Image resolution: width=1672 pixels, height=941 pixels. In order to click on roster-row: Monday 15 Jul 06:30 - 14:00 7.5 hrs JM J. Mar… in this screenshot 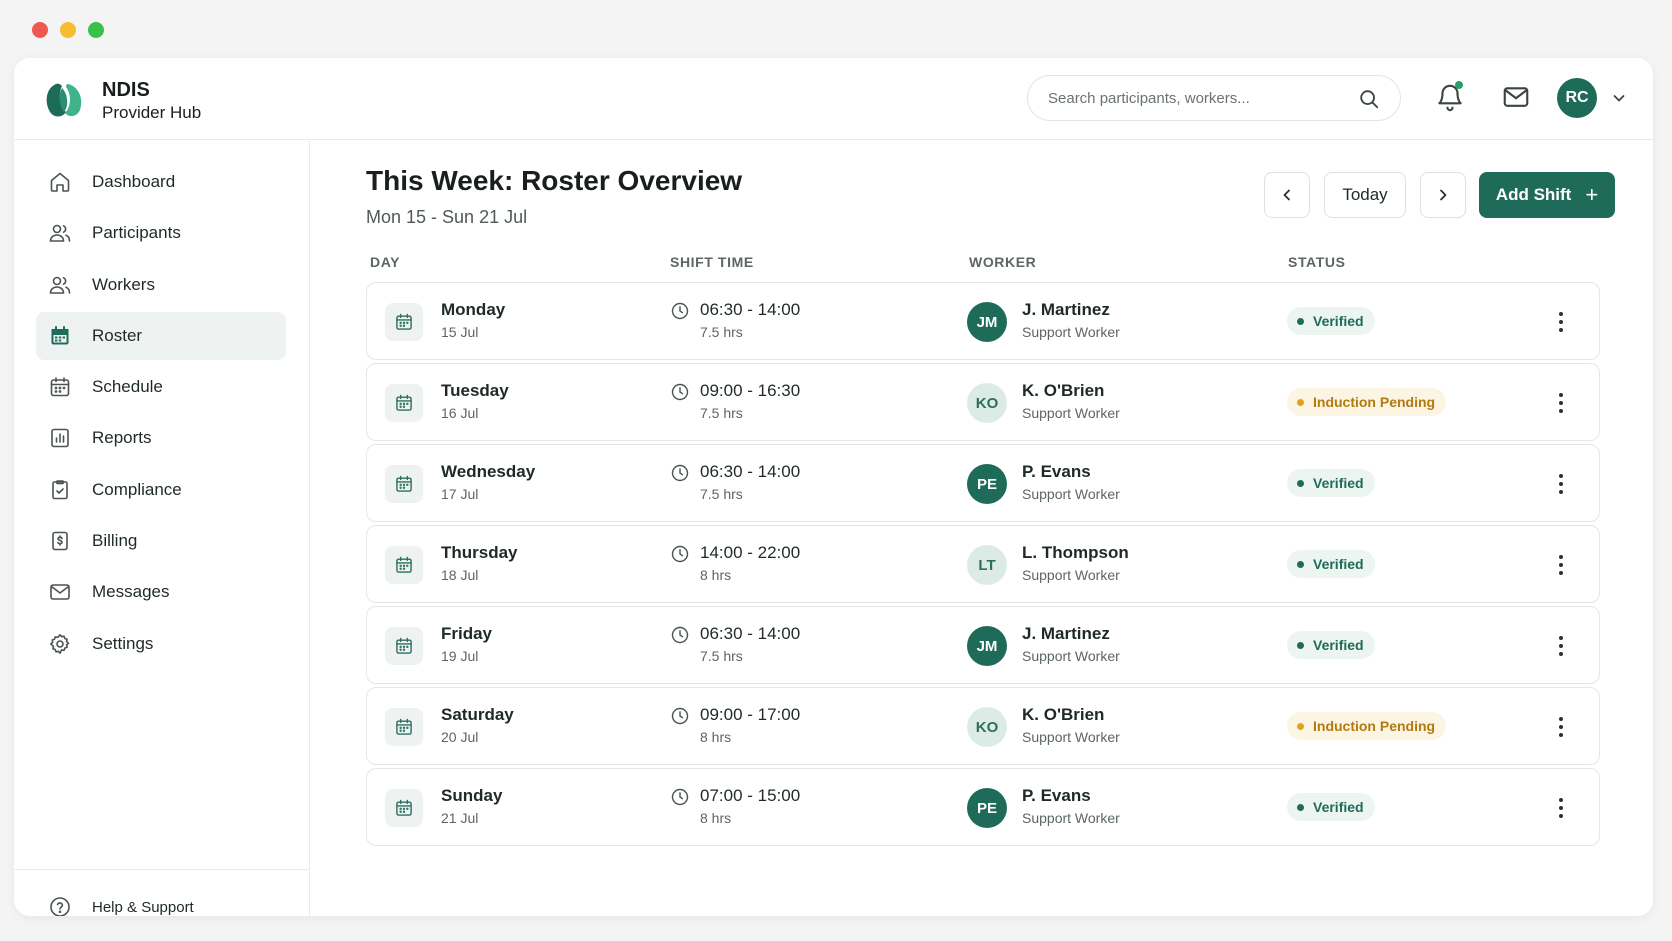, I will do `click(983, 321)`.